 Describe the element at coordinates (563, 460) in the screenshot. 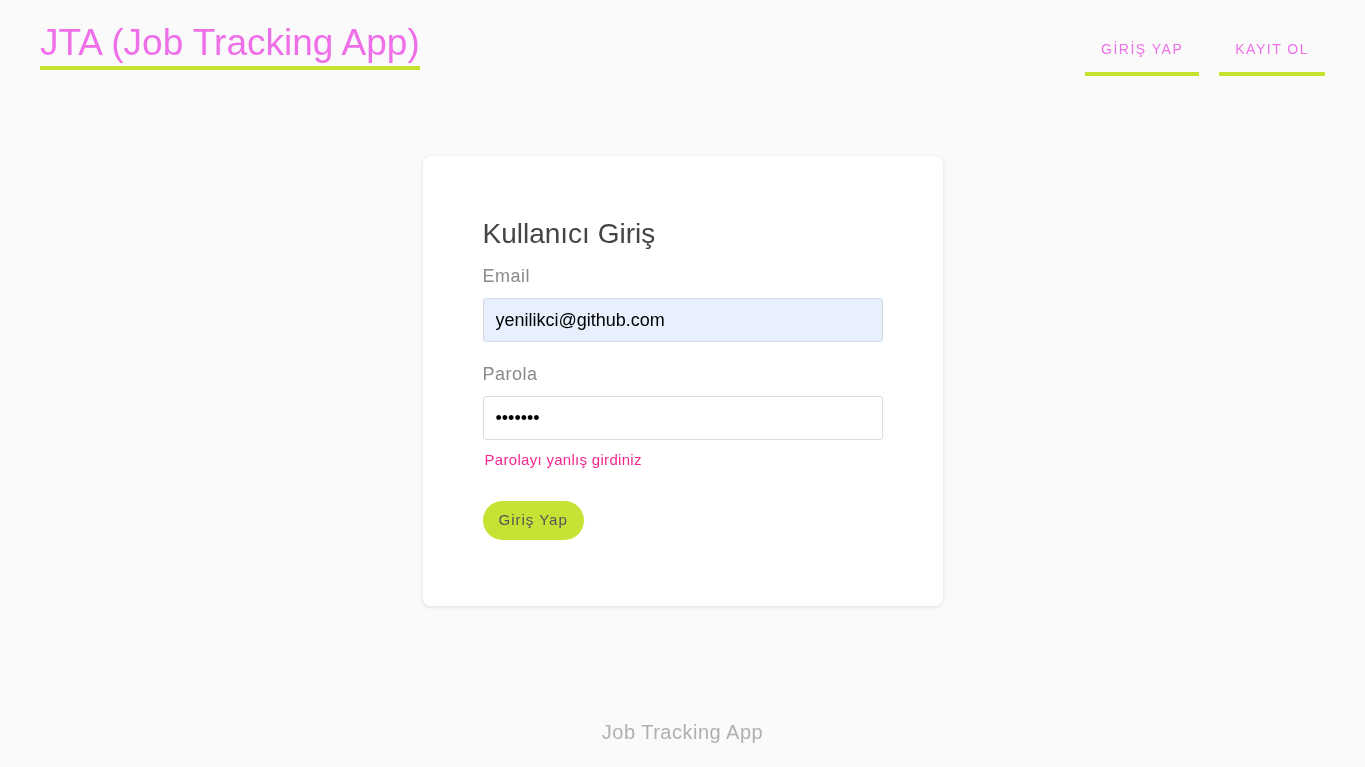

I see `error-message: Parolayı yanlış girdiniz` at that location.